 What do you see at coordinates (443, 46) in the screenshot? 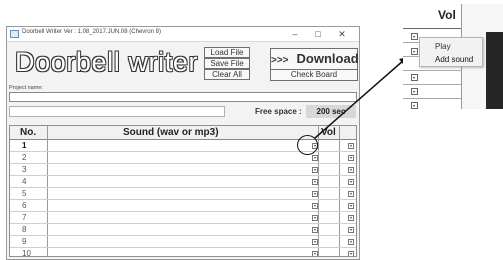
I see `menu-item-play: Play` at bounding box center [443, 46].